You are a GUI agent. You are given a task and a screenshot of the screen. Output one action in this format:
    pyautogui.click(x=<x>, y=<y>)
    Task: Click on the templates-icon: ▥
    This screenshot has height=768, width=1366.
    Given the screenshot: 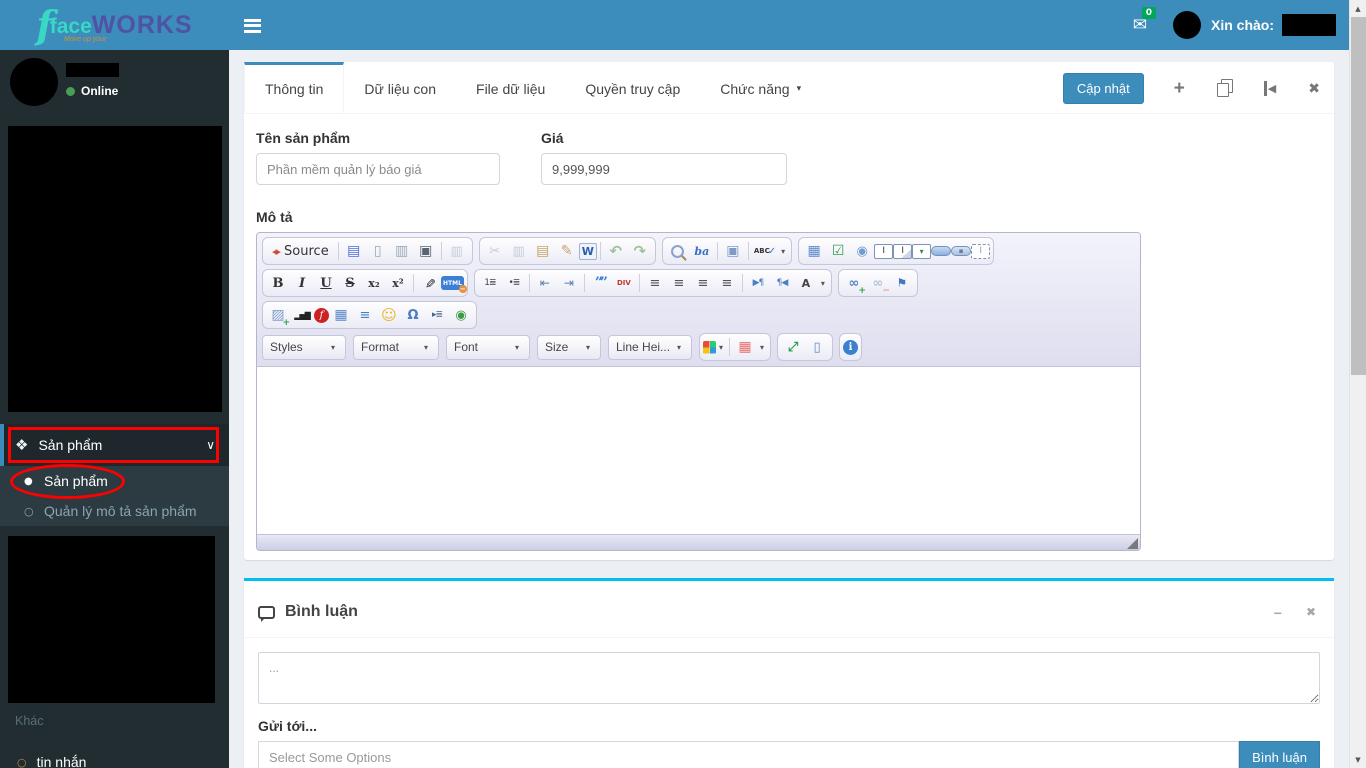 What is the action you would take?
    pyautogui.click(x=457, y=251)
    